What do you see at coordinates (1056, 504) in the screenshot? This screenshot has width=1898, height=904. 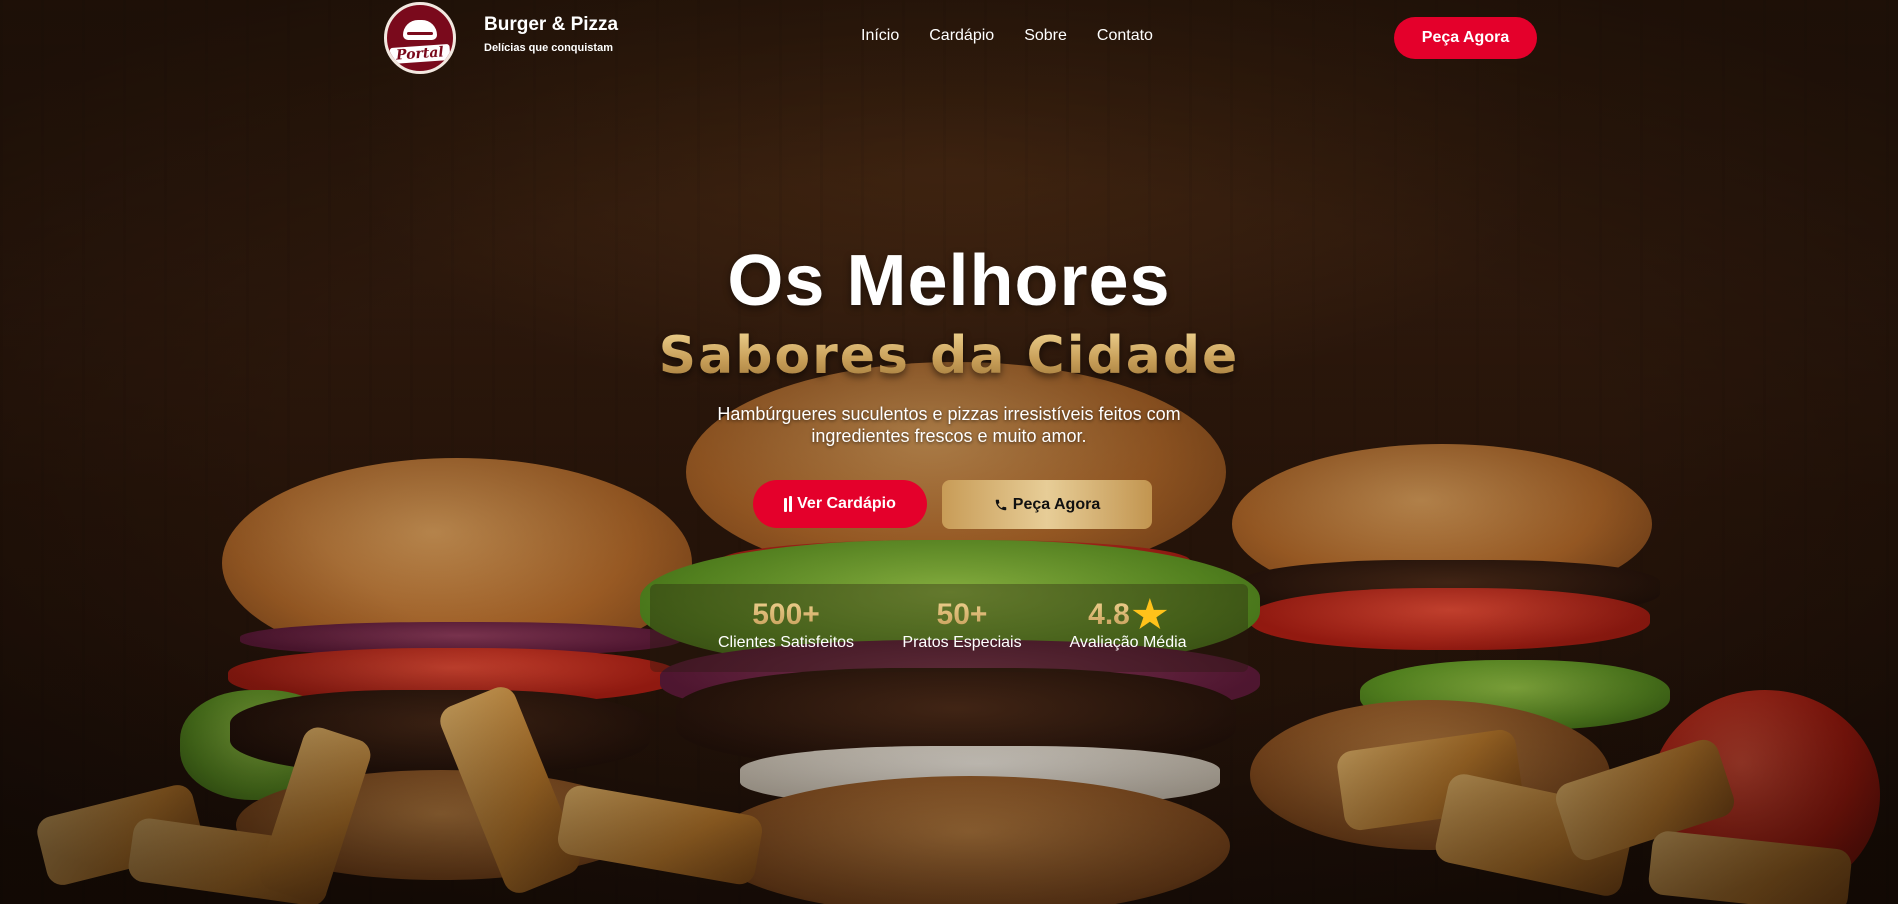 I see `order-now-label: Peça Agora` at bounding box center [1056, 504].